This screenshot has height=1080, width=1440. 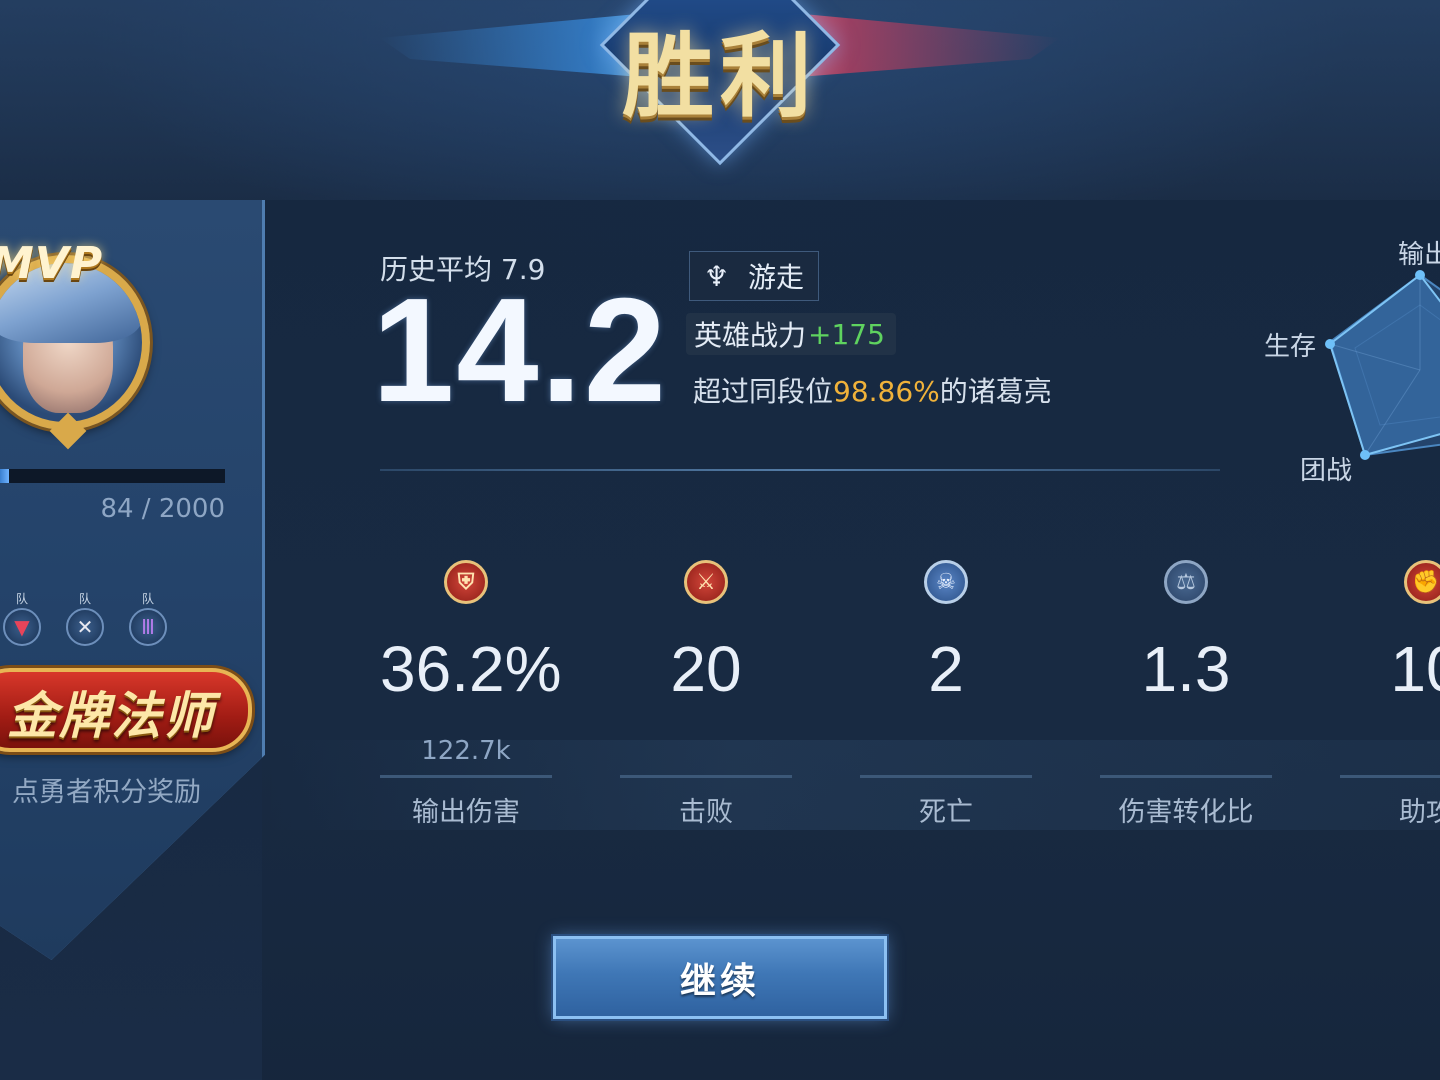 I want to click on stat-label: 伤害转化比, so click(x=1186, y=812).